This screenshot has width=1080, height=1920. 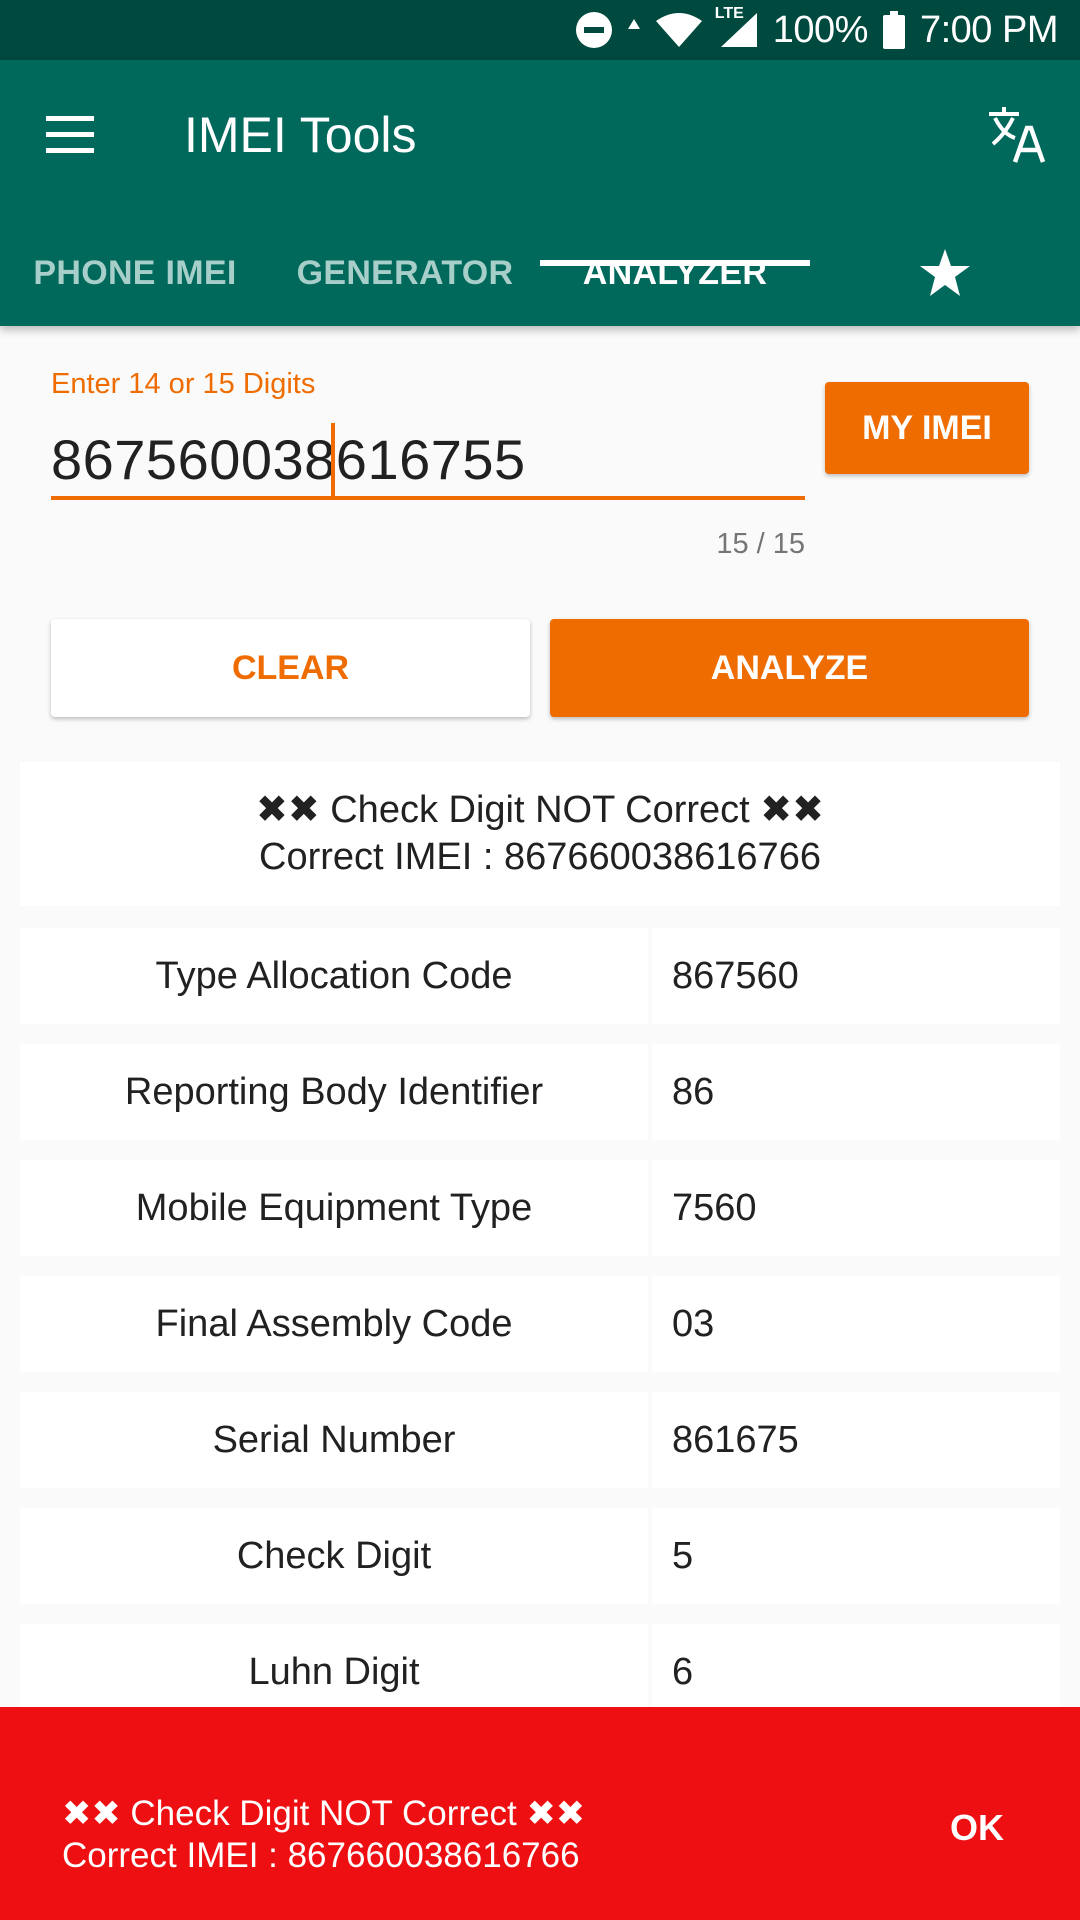 I want to click on row-label: Check Digit, so click(x=334, y=1556).